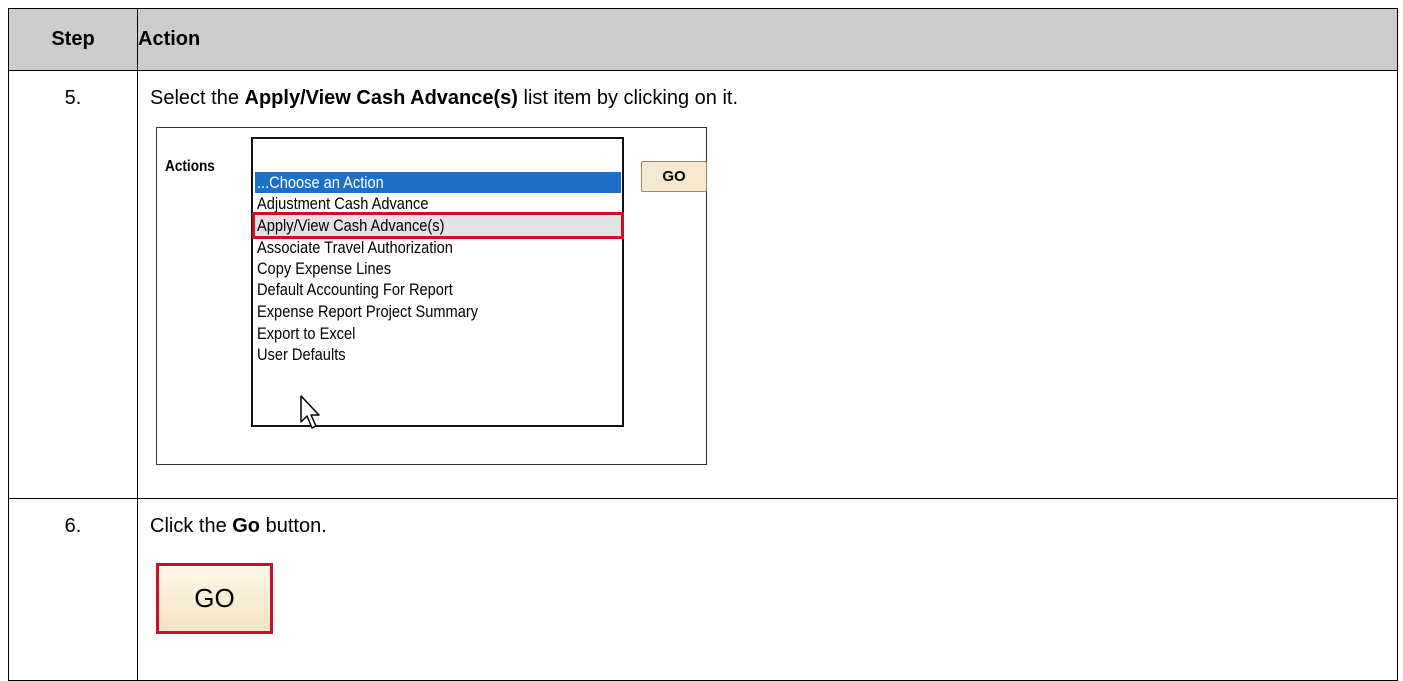 Image resolution: width=1403 pixels, height=681 pixels. I want to click on list-item: ...Choose an Action, so click(438, 182).